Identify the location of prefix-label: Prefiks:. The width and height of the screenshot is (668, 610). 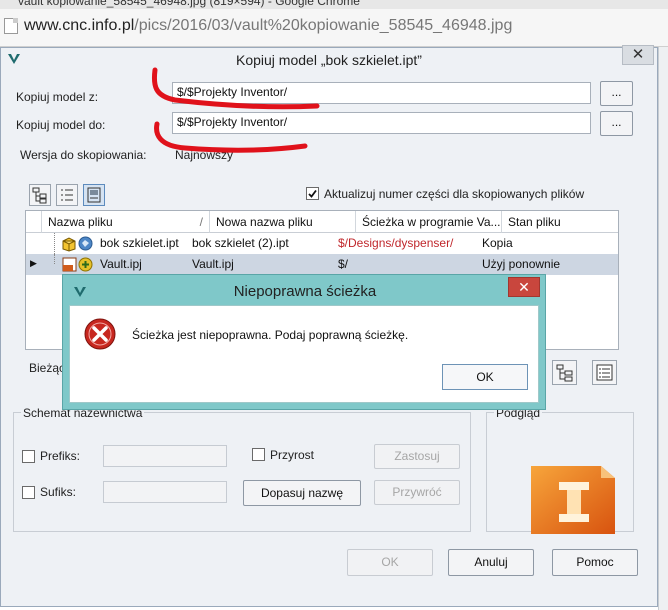
(60, 456).